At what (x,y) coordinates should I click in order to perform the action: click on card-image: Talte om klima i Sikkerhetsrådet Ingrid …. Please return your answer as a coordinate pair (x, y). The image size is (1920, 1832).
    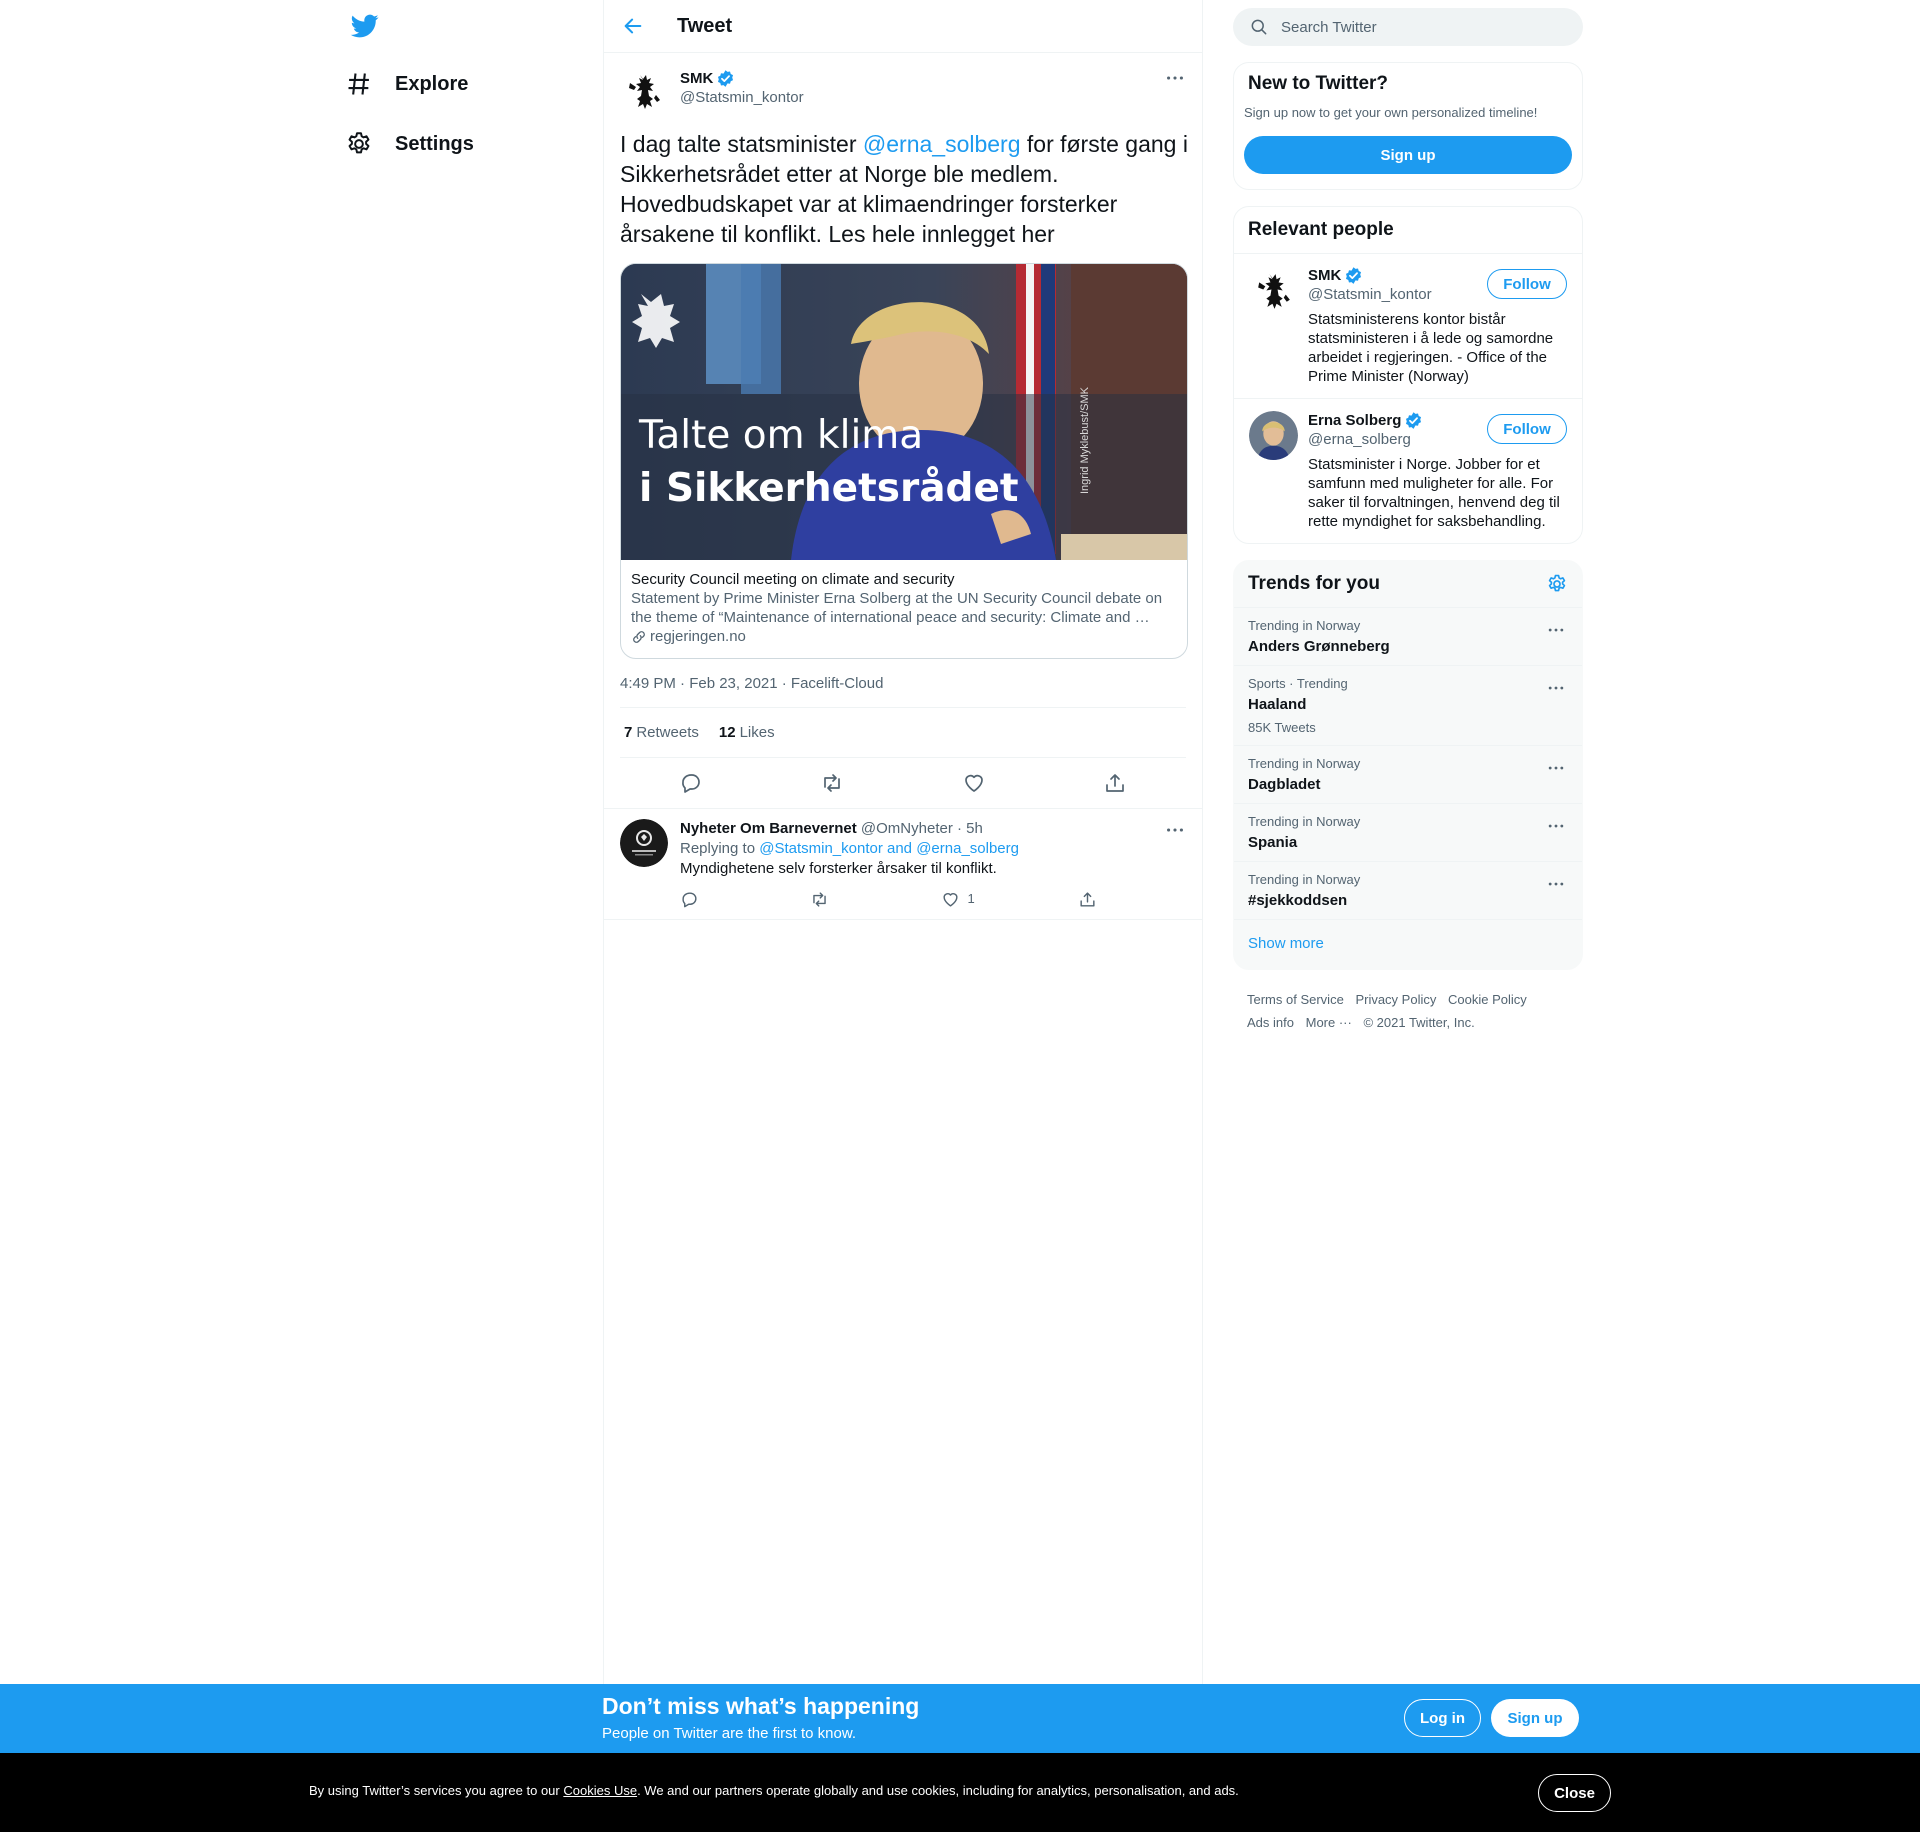
    Looking at the image, I should click on (904, 412).